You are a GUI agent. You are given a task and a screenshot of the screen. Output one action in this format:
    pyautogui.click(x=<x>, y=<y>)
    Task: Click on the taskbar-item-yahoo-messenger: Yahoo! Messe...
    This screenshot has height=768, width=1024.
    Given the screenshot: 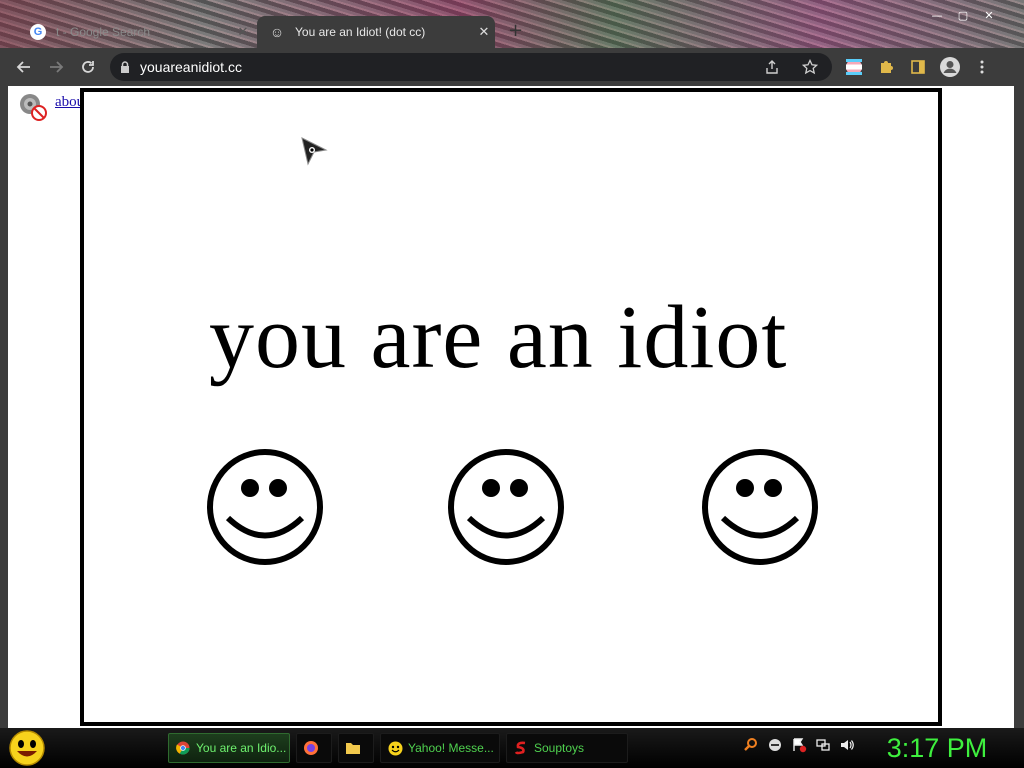 What is the action you would take?
    pyautogui.click(x=440, y=748)
    